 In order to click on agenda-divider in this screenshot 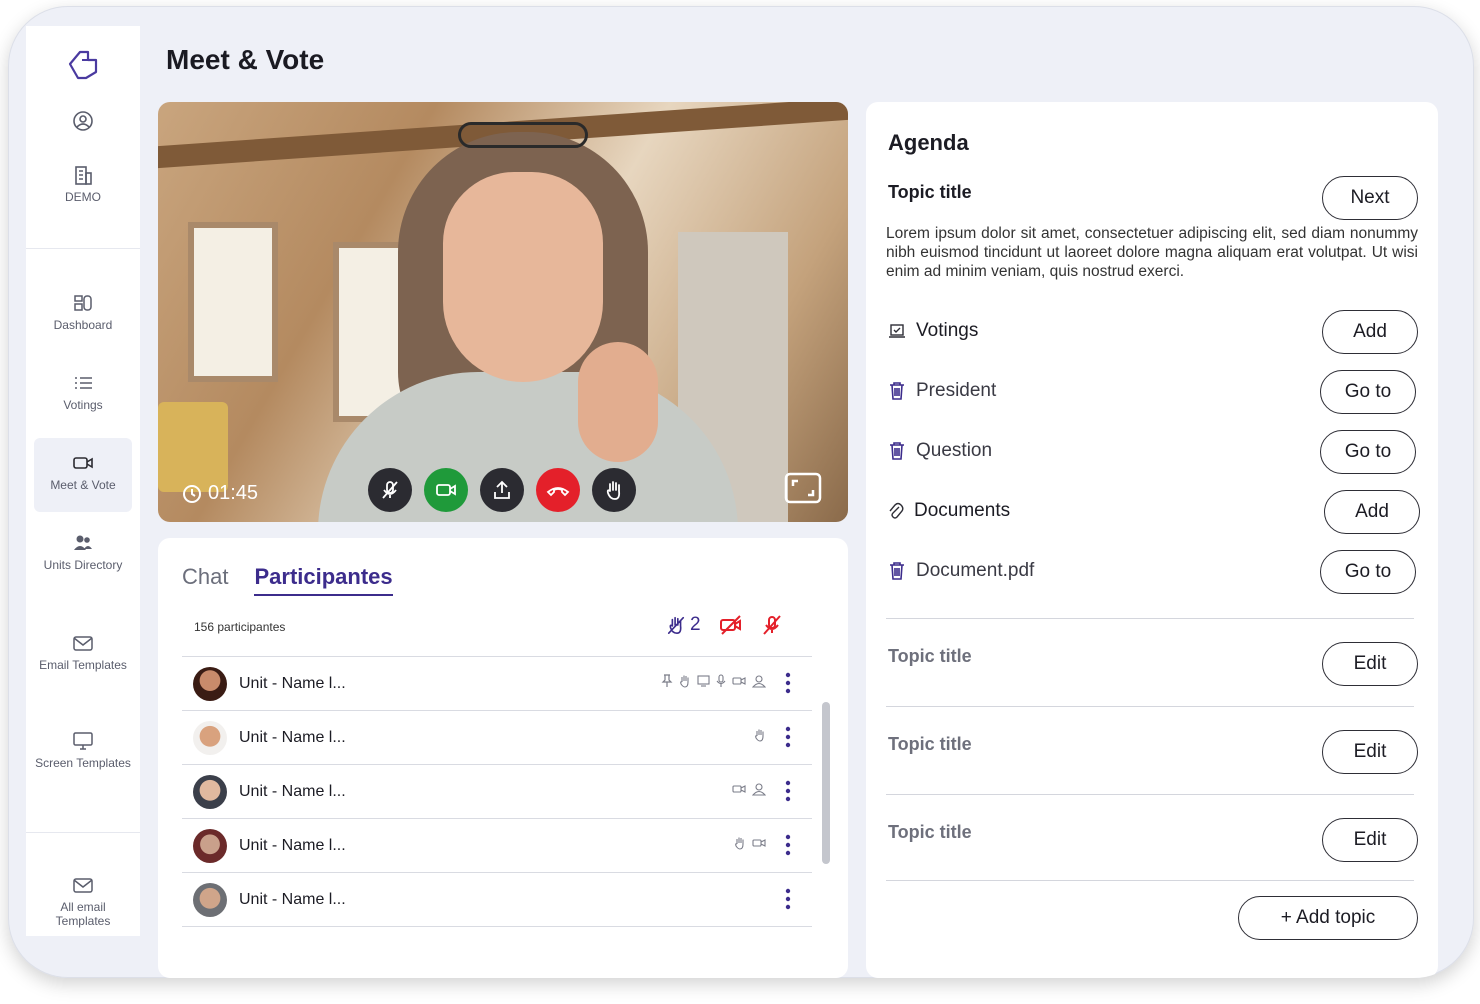, I will do `click(1150, 706)`.